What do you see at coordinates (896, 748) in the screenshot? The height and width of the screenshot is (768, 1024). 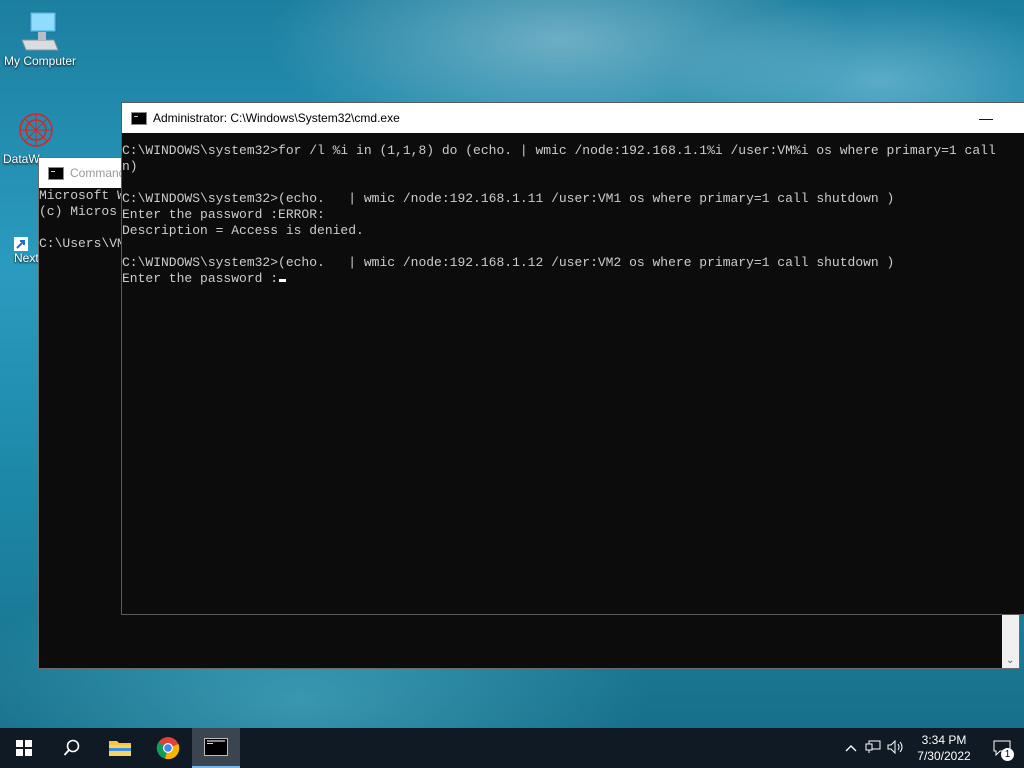 I see `volume-icon` at bounding box center [896, 748].